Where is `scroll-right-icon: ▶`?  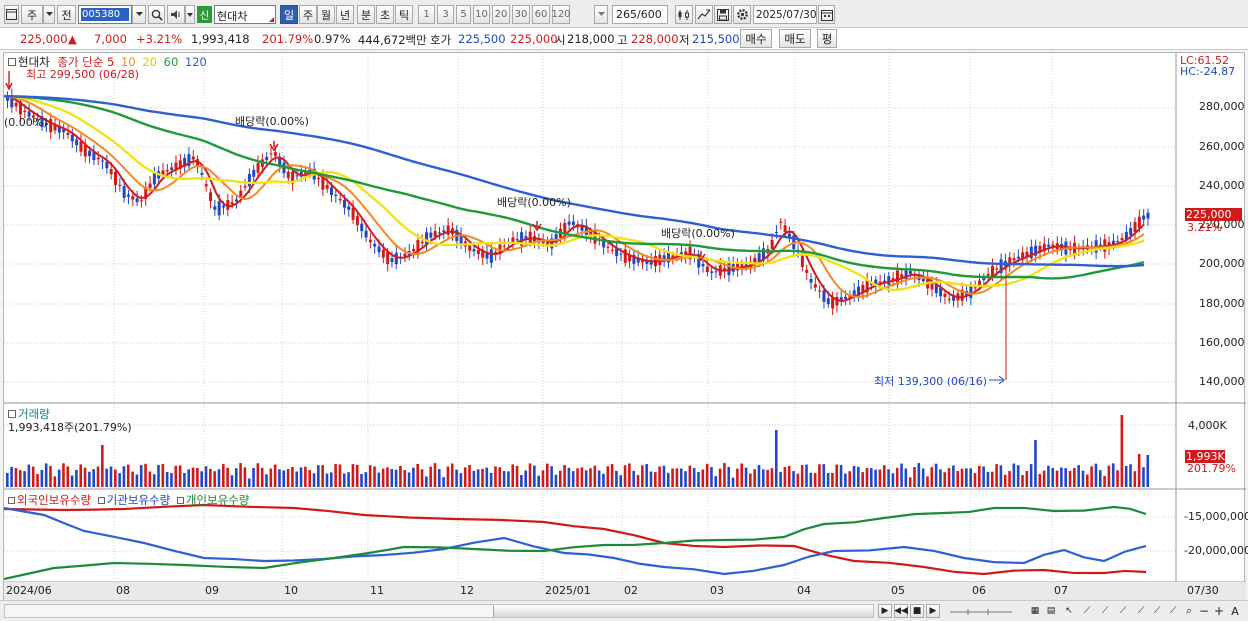
scroll-right-icon: ▶ is located at coordinates (885, 611).